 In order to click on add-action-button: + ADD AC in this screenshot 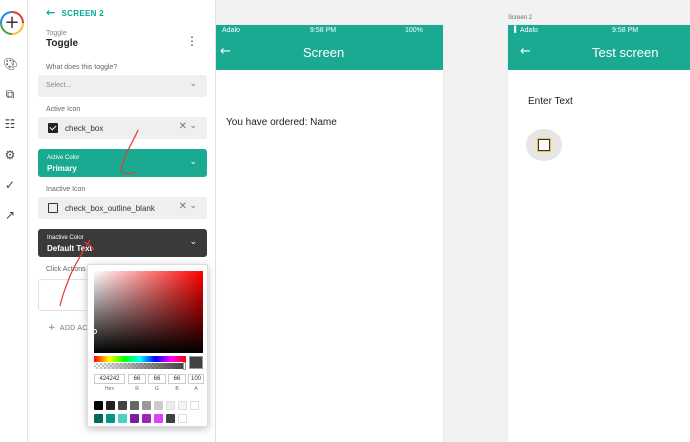, I will do `click(68, 328)`.